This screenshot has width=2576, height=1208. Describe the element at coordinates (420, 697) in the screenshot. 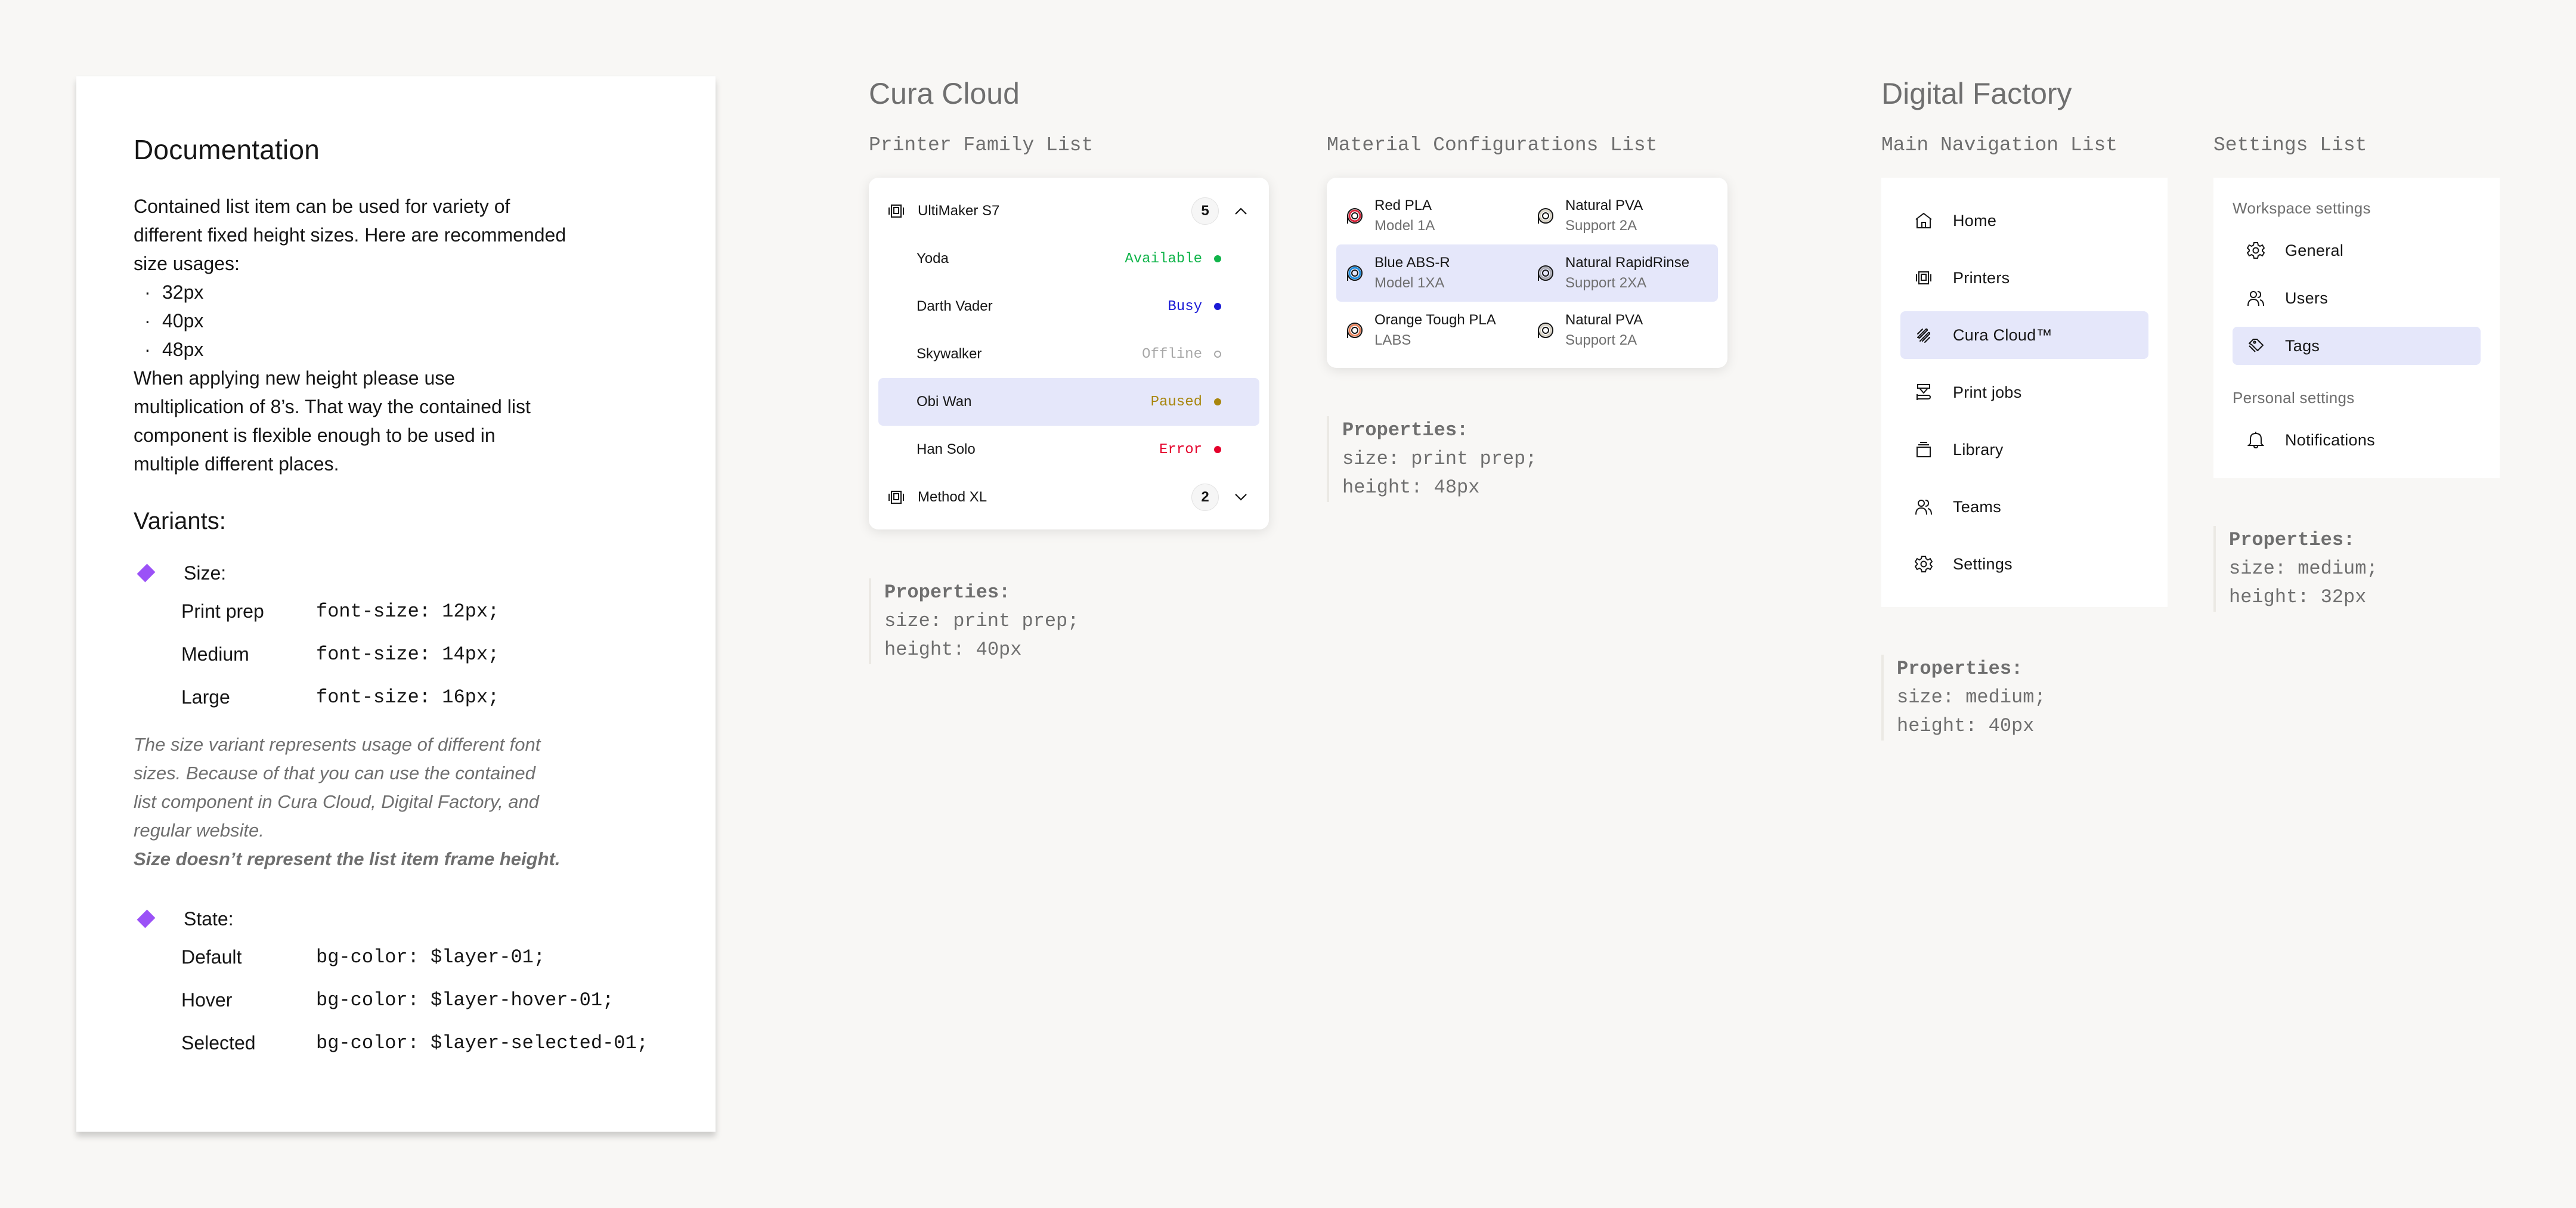

I see `size-variant-row: Large font-size: 16px;` at that location.